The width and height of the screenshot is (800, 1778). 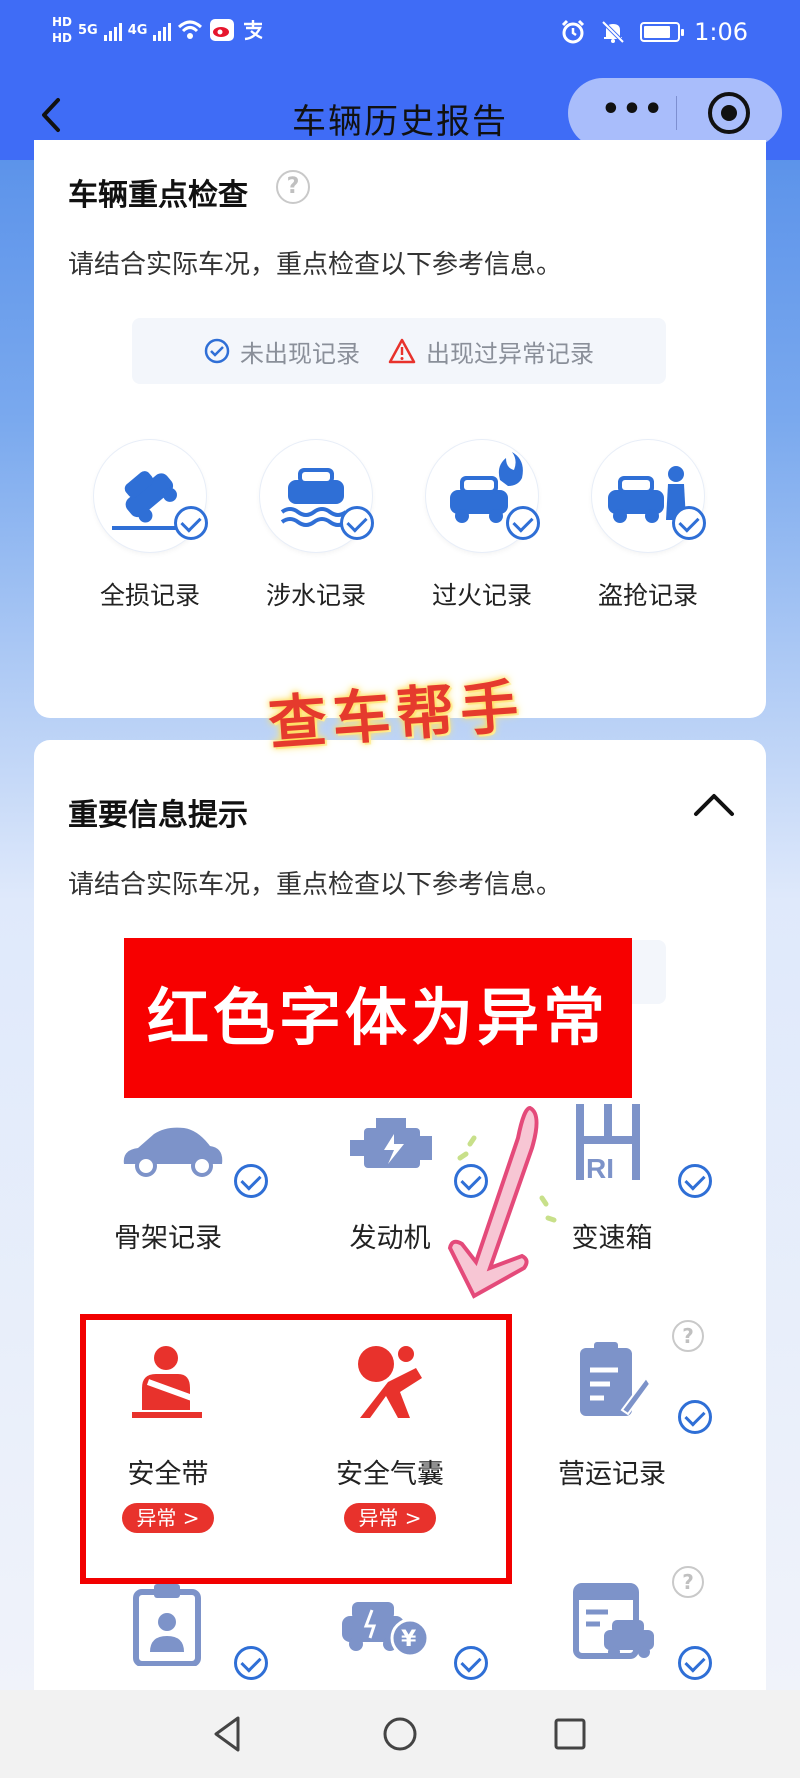 I want to click on status-right: 1:06, so click(x=654, y=32).